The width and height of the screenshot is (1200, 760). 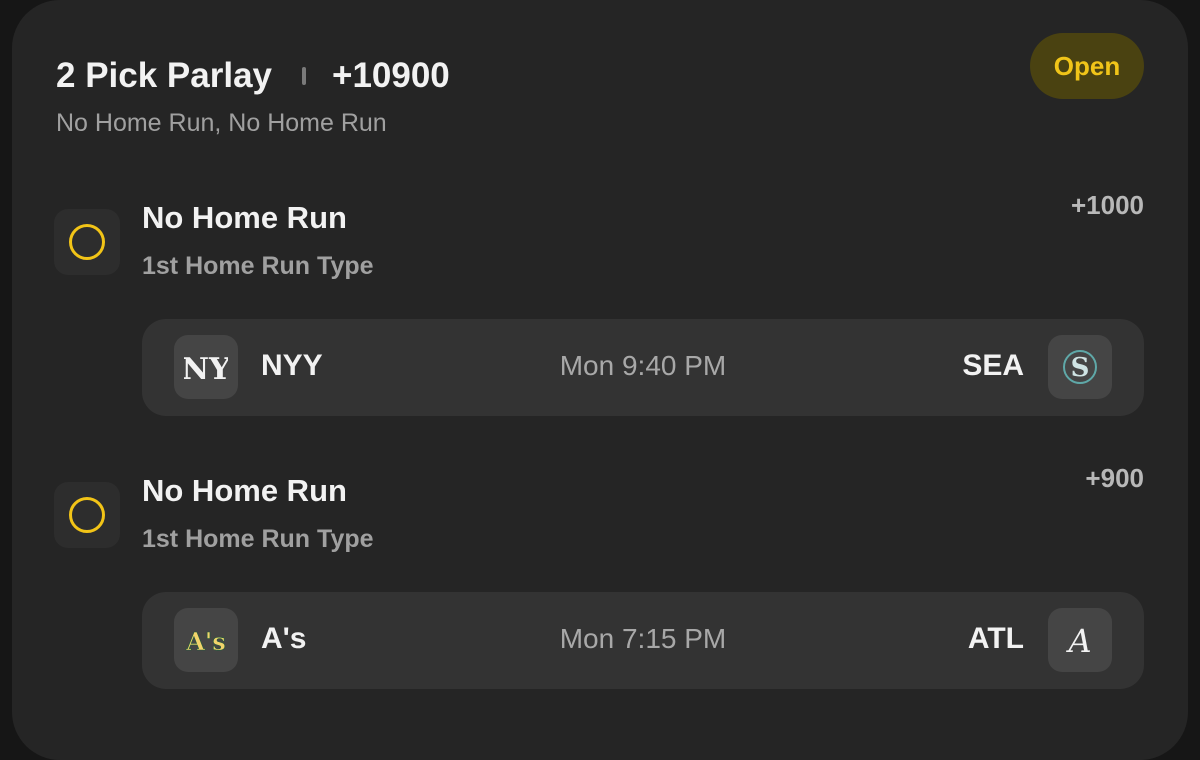 I want to click on braves-logo-icon: A, so click(x=1080, y=640).